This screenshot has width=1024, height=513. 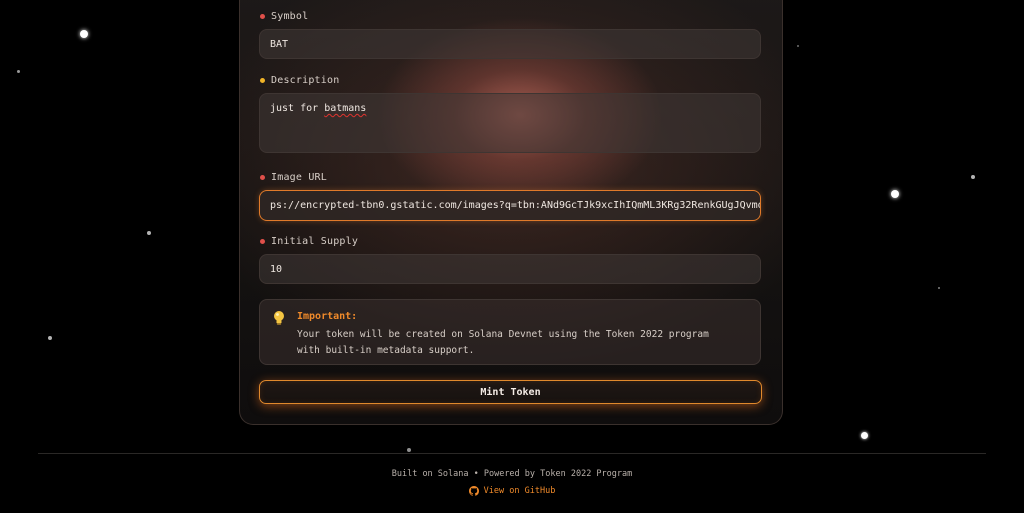 I want to click on symbol-label-text: Symbol, so click(x=290, y=16).